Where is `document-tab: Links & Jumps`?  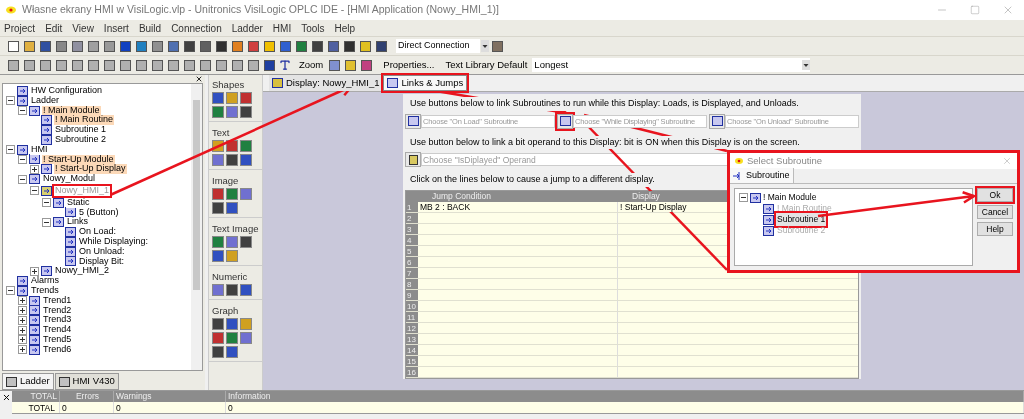 document-tab: Links & Jumps is located at coordinates (425, 83).